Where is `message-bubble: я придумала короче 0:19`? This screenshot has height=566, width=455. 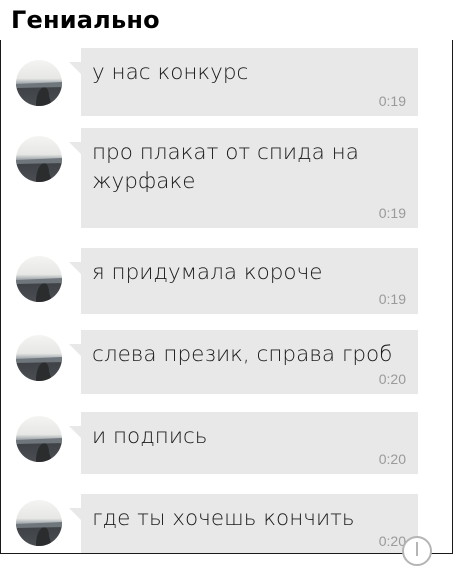 message-bubble: я придумала короче 0:19 is located at coordinates (243, 281).